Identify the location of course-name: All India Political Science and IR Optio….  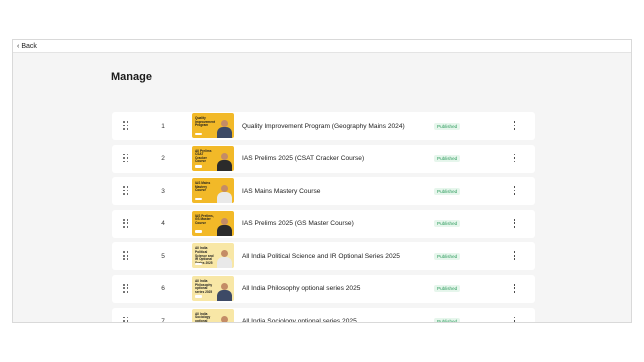
(321, 256).